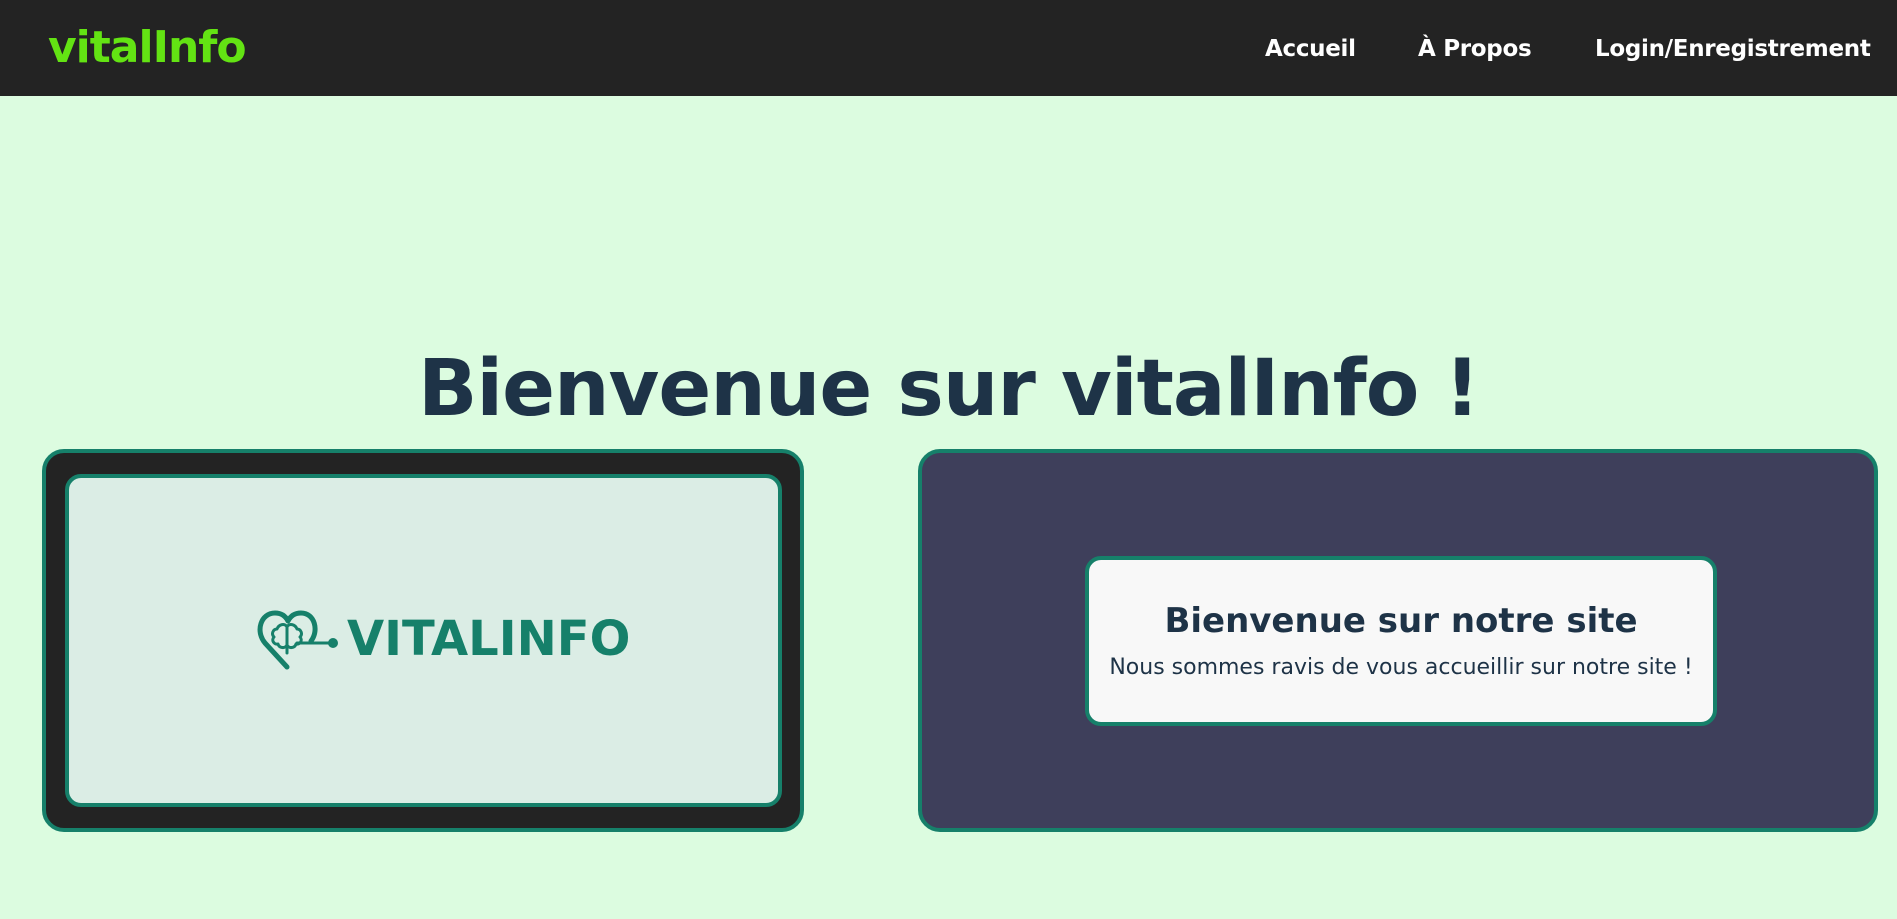 The height and width of the screenshot is (919, 1897). Describe the element at coordinates (1475, 49) in the screenshot. I see `nav-link-a-propos: À Propos` at that location.